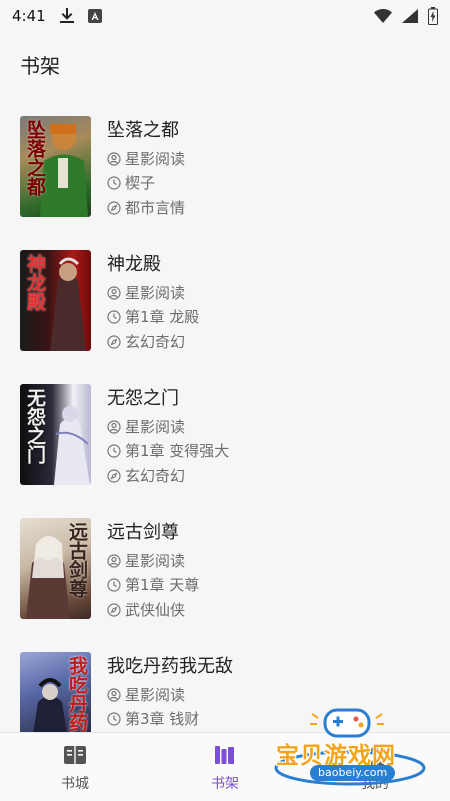 The width and height of the screenshot is (450, 801). I want to click on book-progress-label: 第1章 龙殿, so click(162, 317).